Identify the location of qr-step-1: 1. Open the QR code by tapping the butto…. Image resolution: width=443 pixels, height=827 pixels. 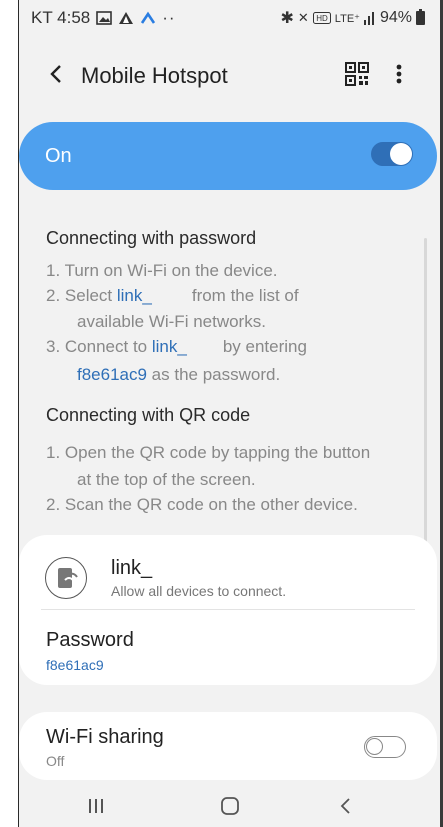
(208, 452).